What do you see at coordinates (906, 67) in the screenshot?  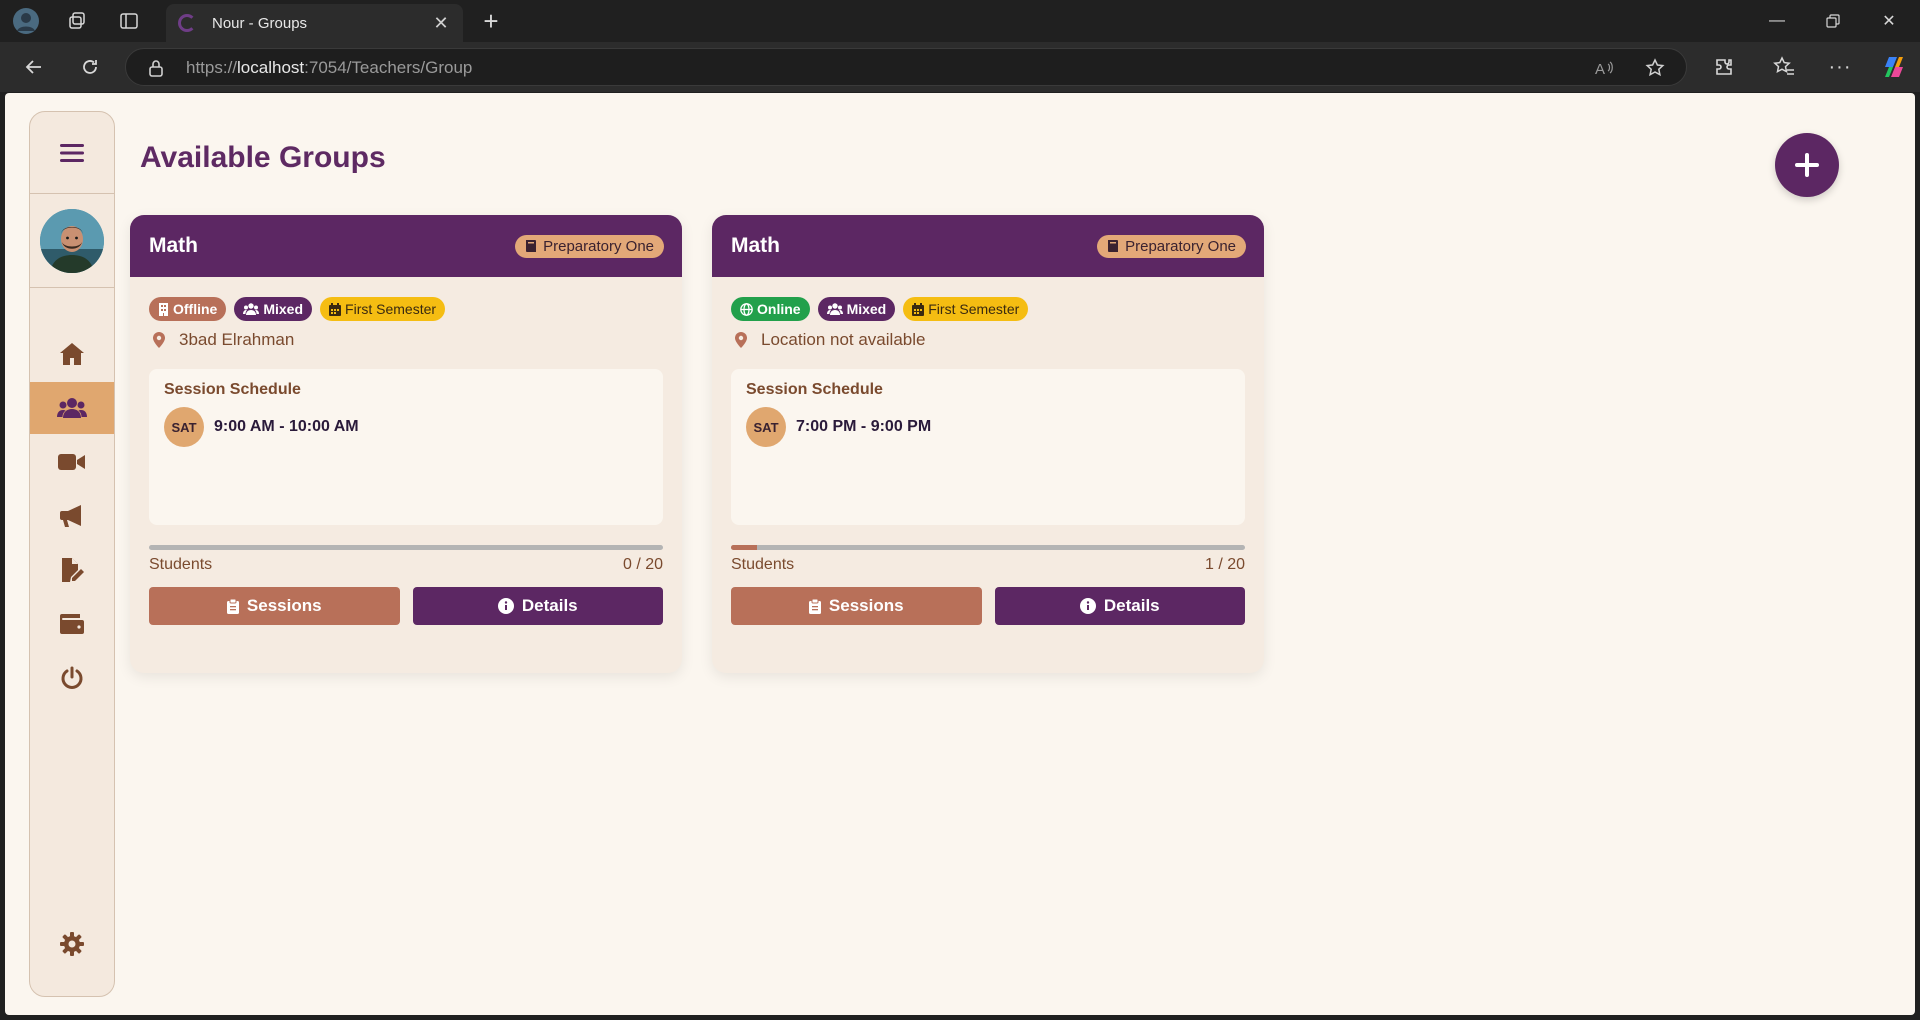 I see `address-bar: https://localhost:7054/Teachers/Group A` at bounding box center [906, 67].